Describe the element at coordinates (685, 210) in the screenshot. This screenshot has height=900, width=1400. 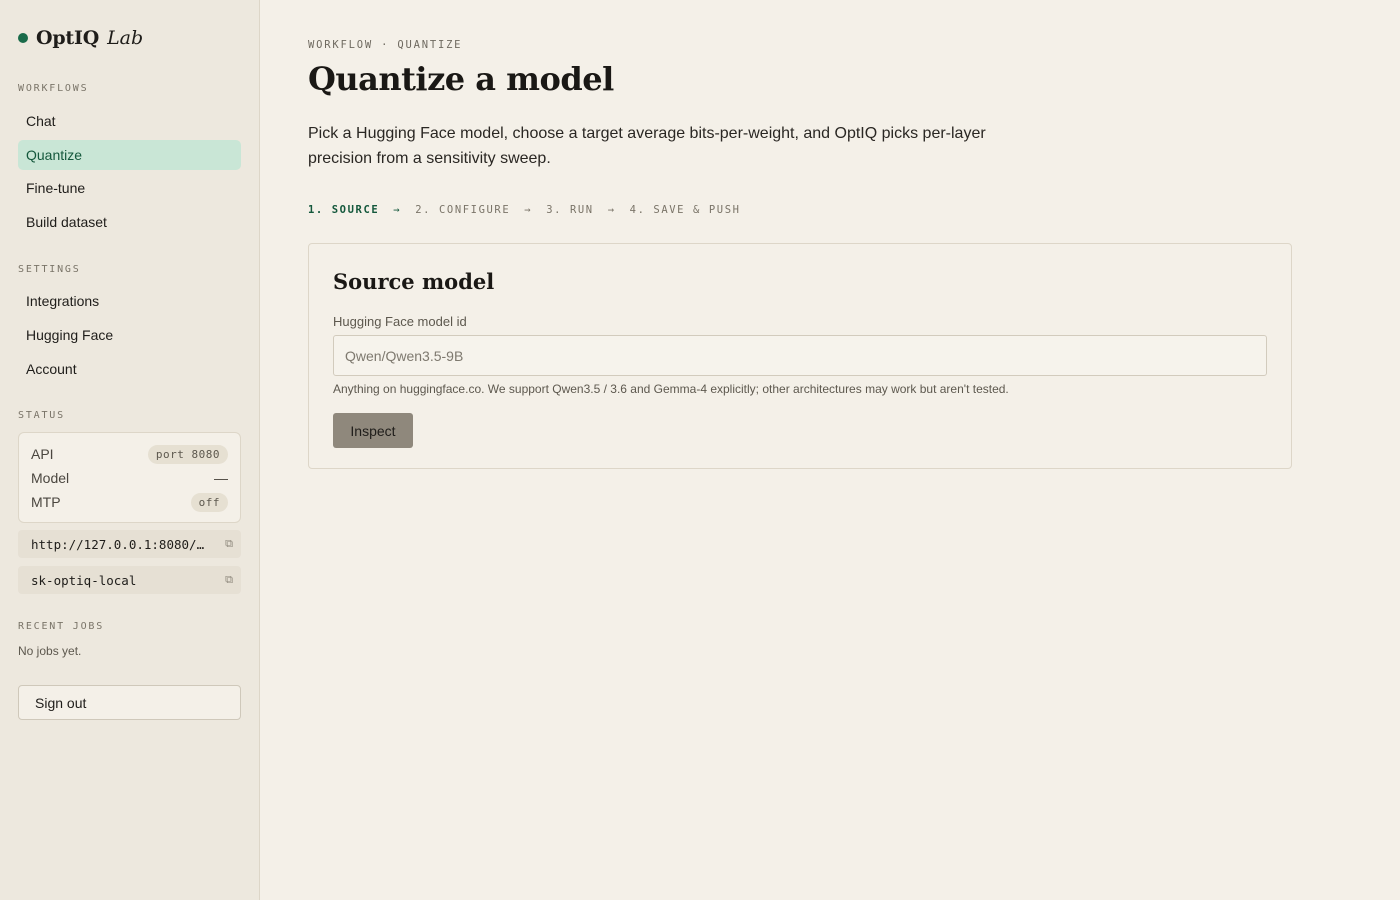
I see `step-save-push: 4. SAVE & PUSH` at that location.